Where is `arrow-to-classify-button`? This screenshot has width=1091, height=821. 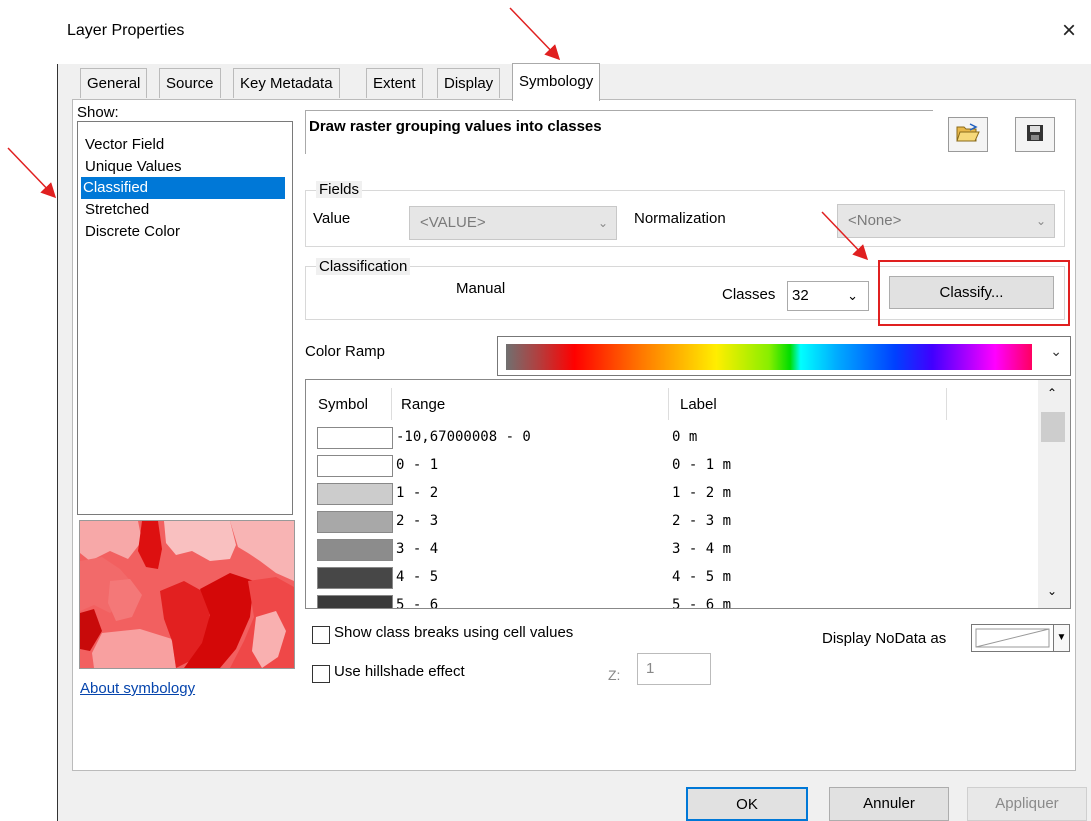 arrow-to-classify-button is located at coordinates (845, 236).